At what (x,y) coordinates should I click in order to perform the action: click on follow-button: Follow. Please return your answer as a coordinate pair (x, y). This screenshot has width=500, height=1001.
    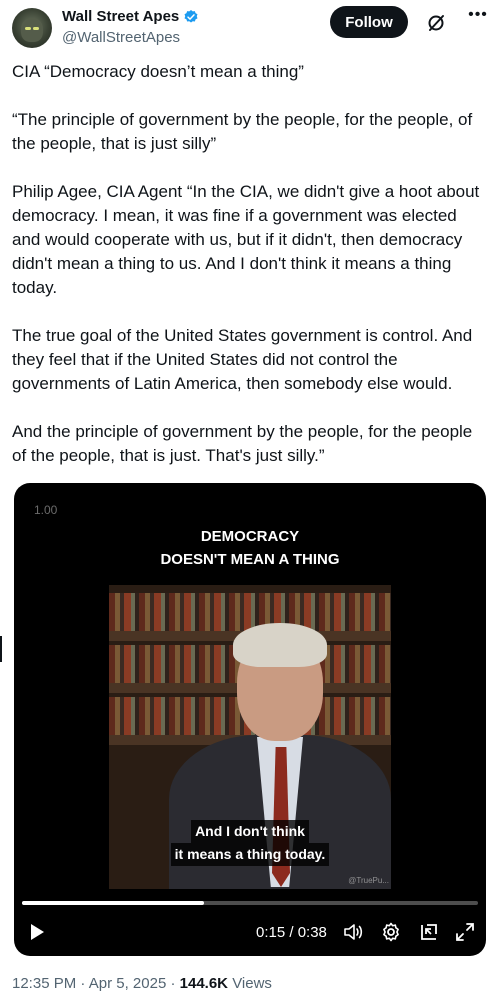
    Looking at the image, I should click on (369, 22).